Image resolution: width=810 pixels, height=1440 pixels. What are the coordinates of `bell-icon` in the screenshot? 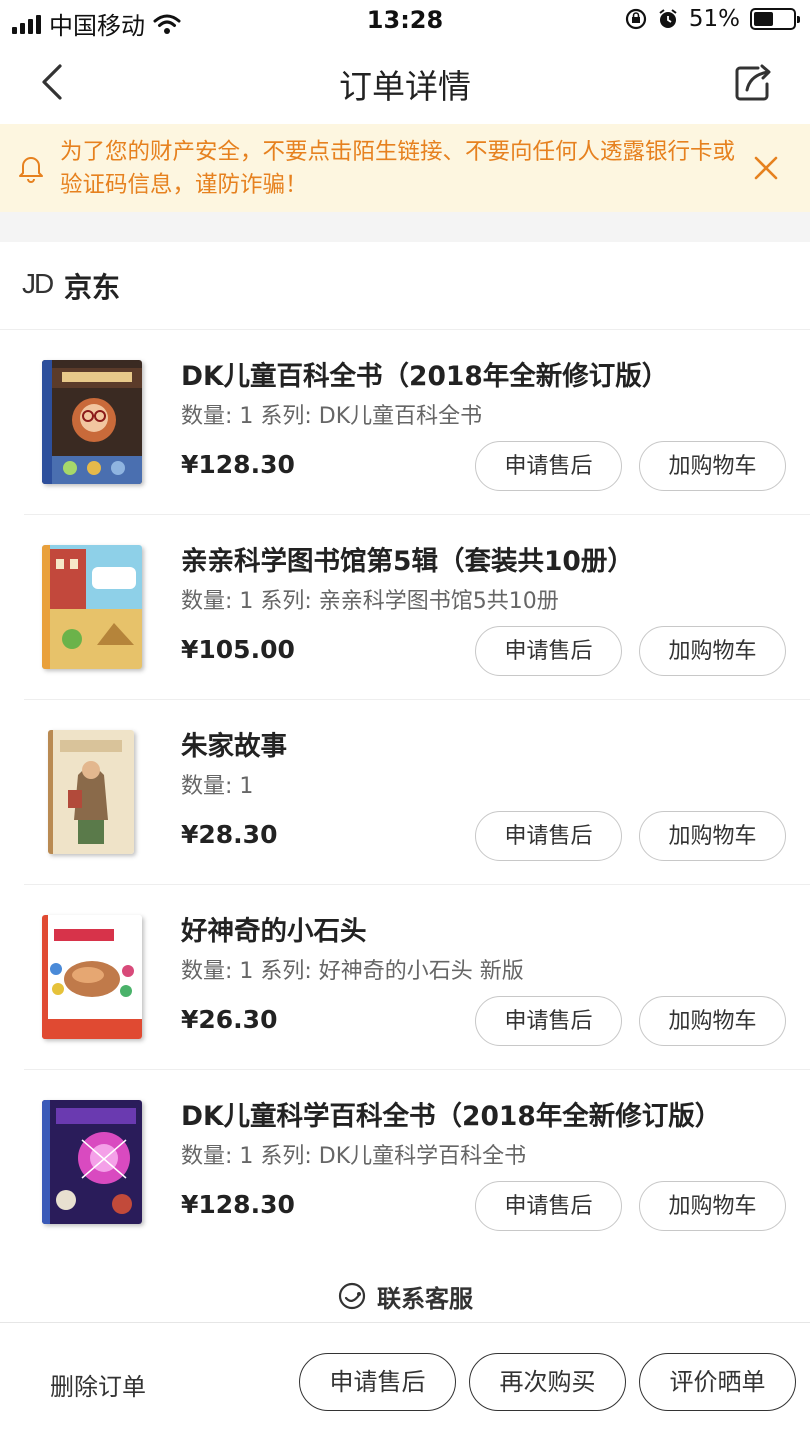 It's located at (31, 170).